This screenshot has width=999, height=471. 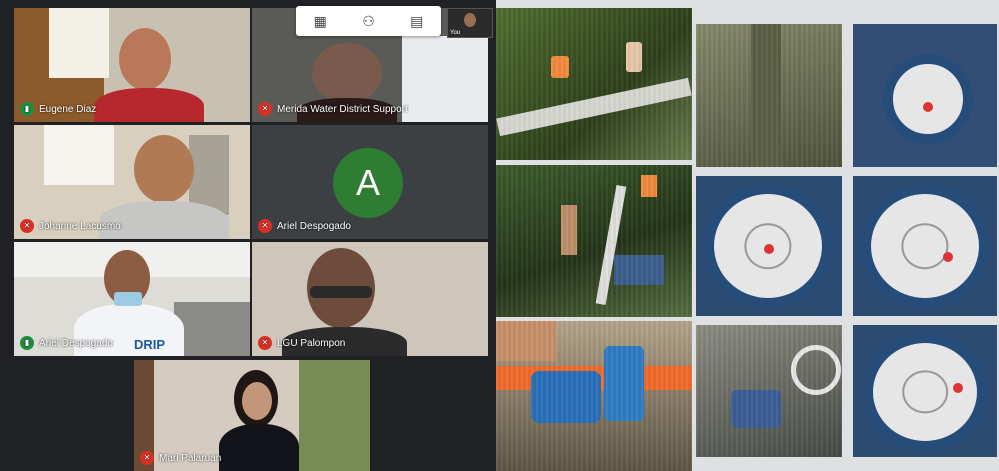 What do you see at coordinates (370, 299) in the screenshot?
I see `participant-tile-lgu: ✕ LGU Palompon` at bounding box center [370, 299].